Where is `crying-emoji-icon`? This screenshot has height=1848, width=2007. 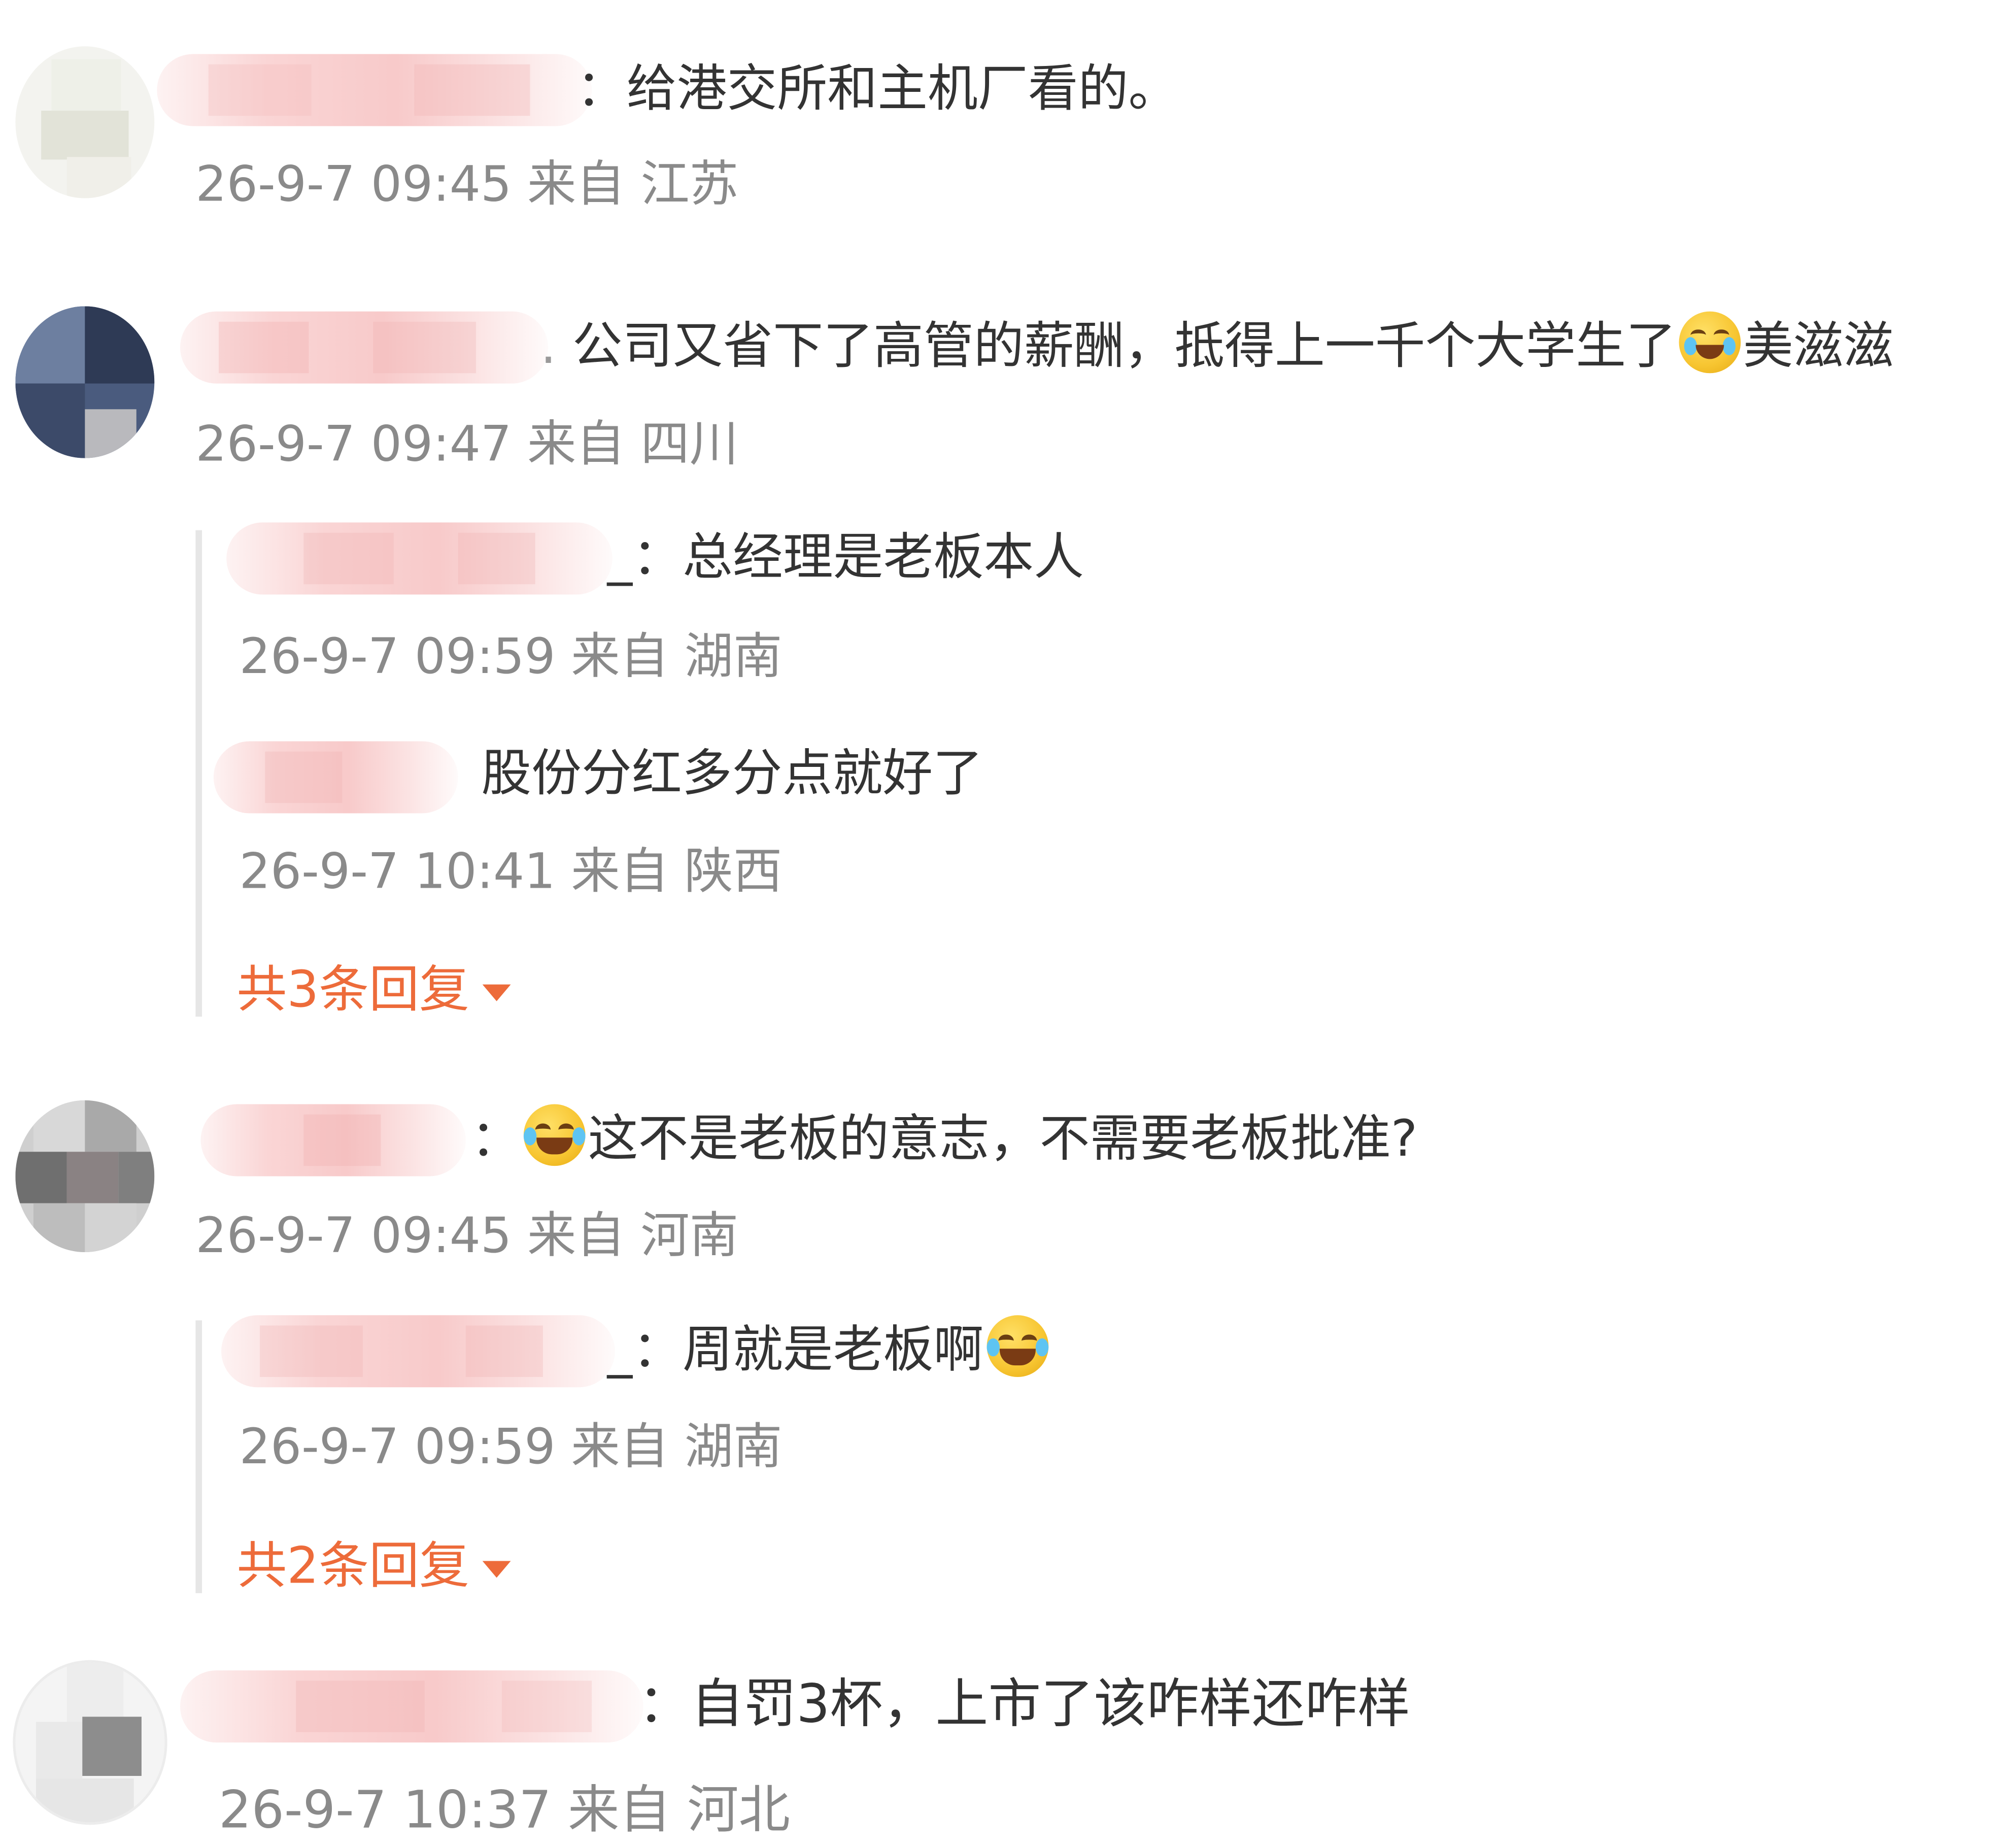
crying-emoji-icon is located at coordinates (1710, 343).